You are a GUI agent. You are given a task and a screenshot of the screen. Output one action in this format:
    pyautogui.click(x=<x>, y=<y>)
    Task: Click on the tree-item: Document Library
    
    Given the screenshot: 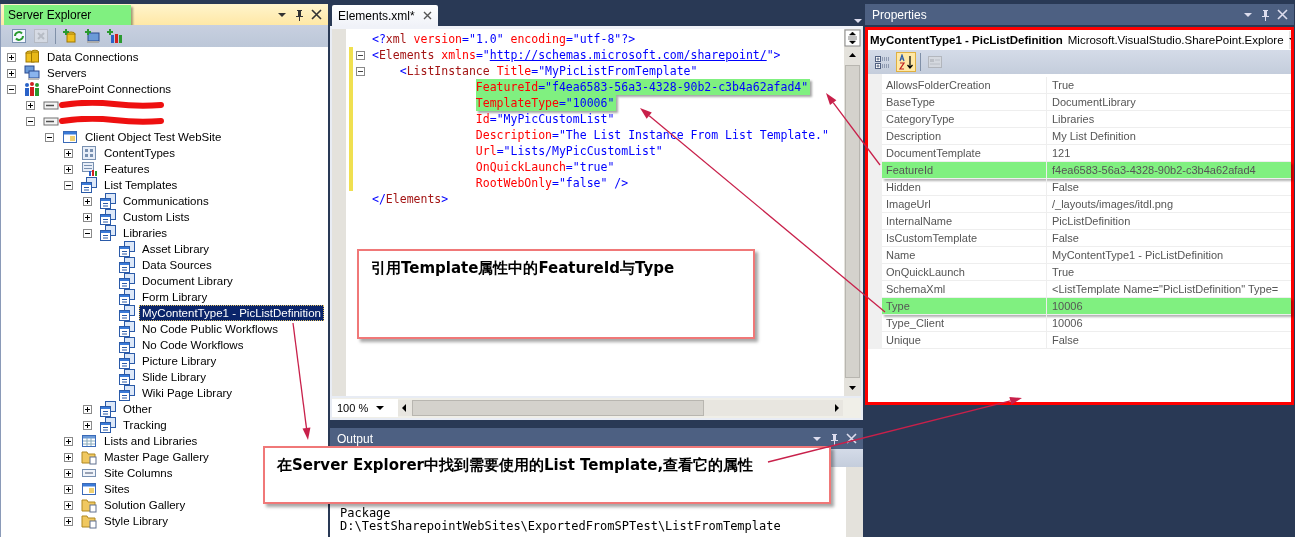 What is the action you would take?
    pyautogui.click(x=187, y=281)
    